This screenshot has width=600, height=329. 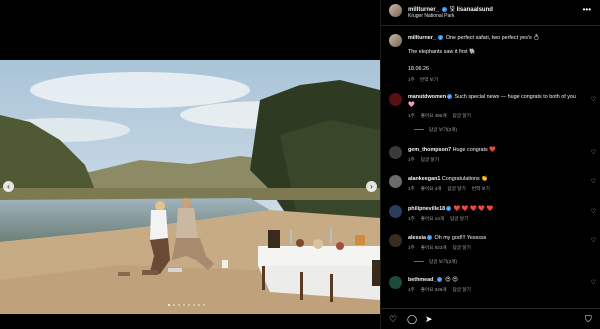 What do you see at coordinates (427, 97) in the screenshot?
I see `commenter-username: manutdwomen` at bounding box center [427, 97].